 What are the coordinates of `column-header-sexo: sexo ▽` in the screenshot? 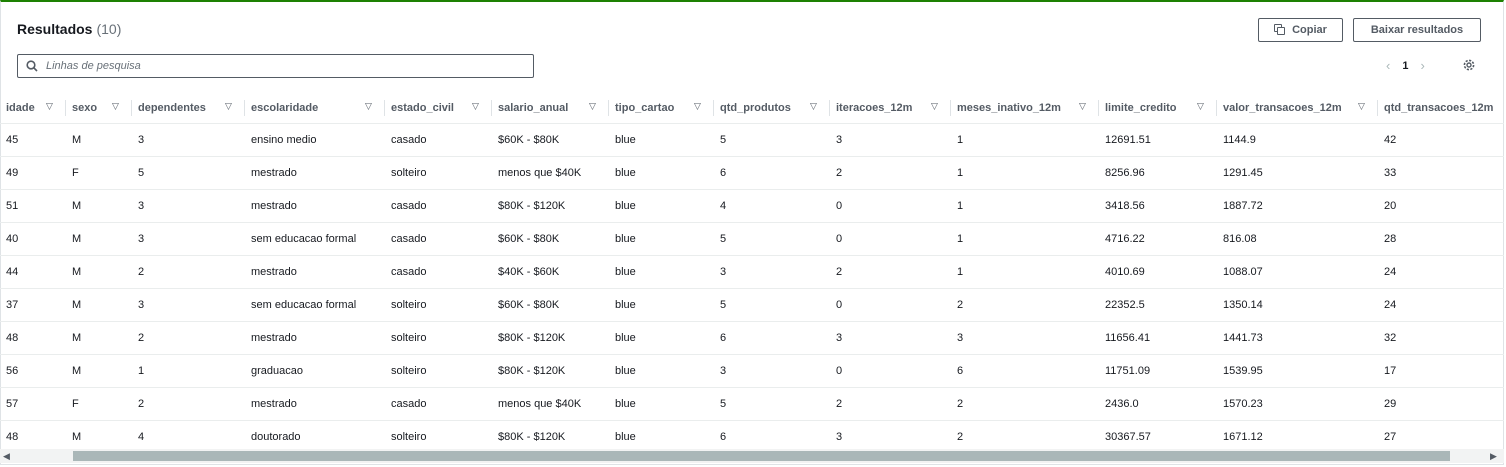 It's located at (99, 108).